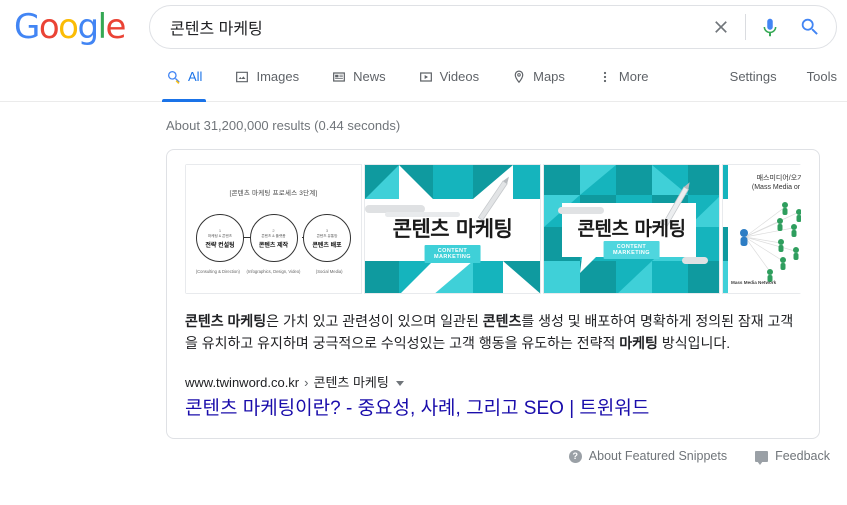  What do you see at coordinates (633, 76) in the screenshot?
I see `tab-label: More` at bounding box center [633, 76].